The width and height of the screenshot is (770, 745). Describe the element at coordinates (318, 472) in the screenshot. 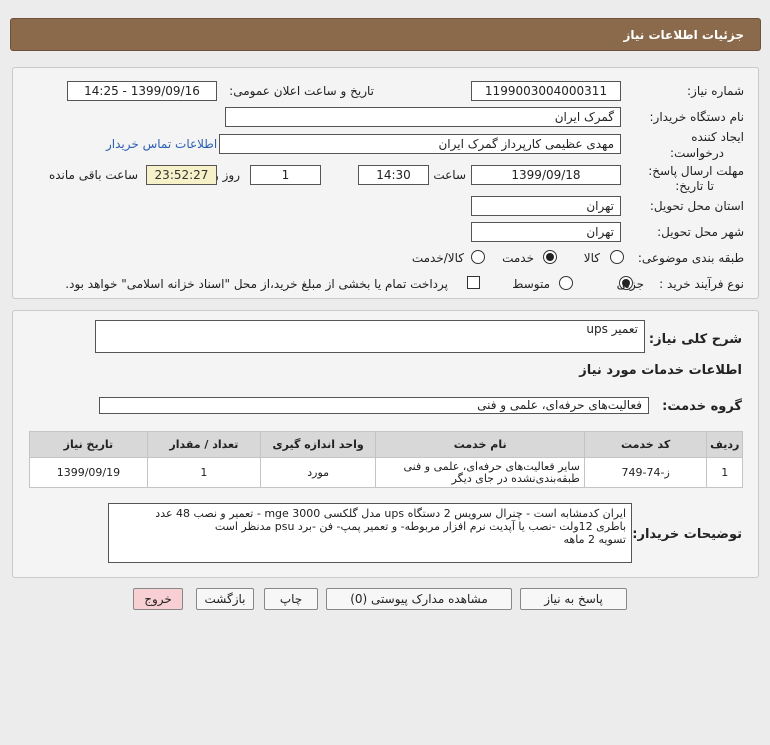

I see `cell-unit: مورد` at that location.